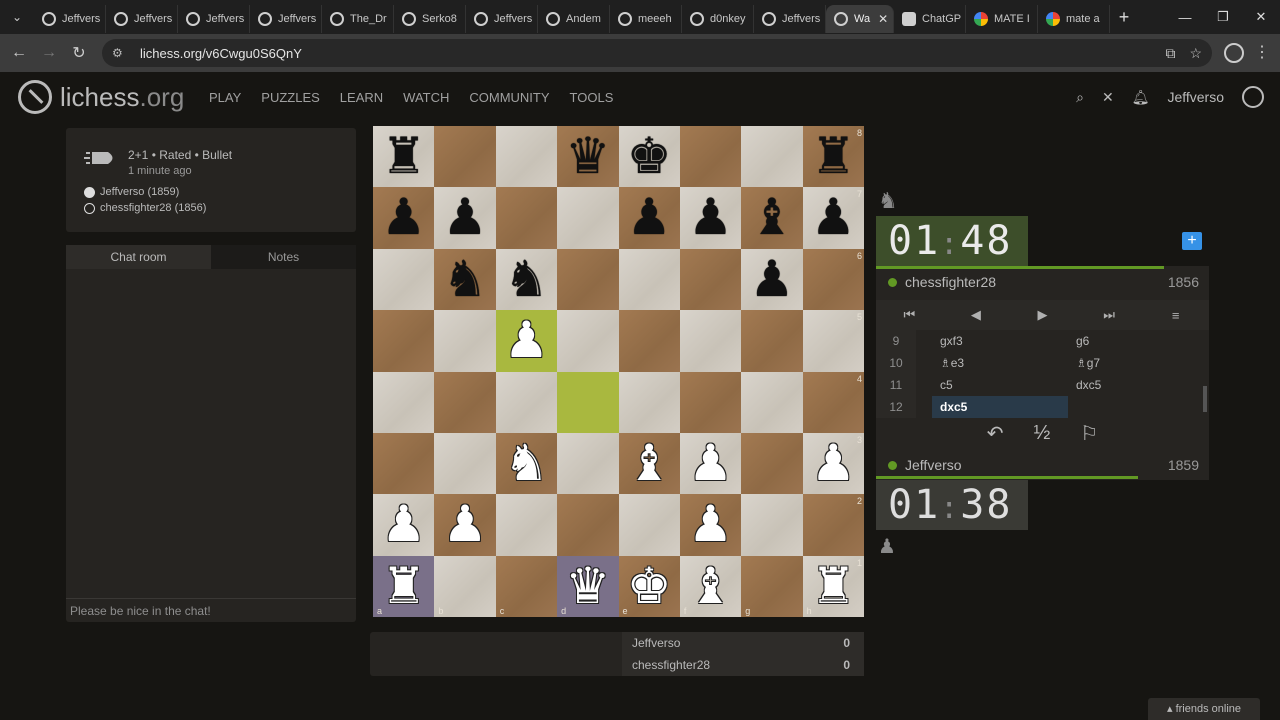  Describe the element at coordinates (101, 97) in the screenshot. I see `site-logo: lichess.org` at that location.